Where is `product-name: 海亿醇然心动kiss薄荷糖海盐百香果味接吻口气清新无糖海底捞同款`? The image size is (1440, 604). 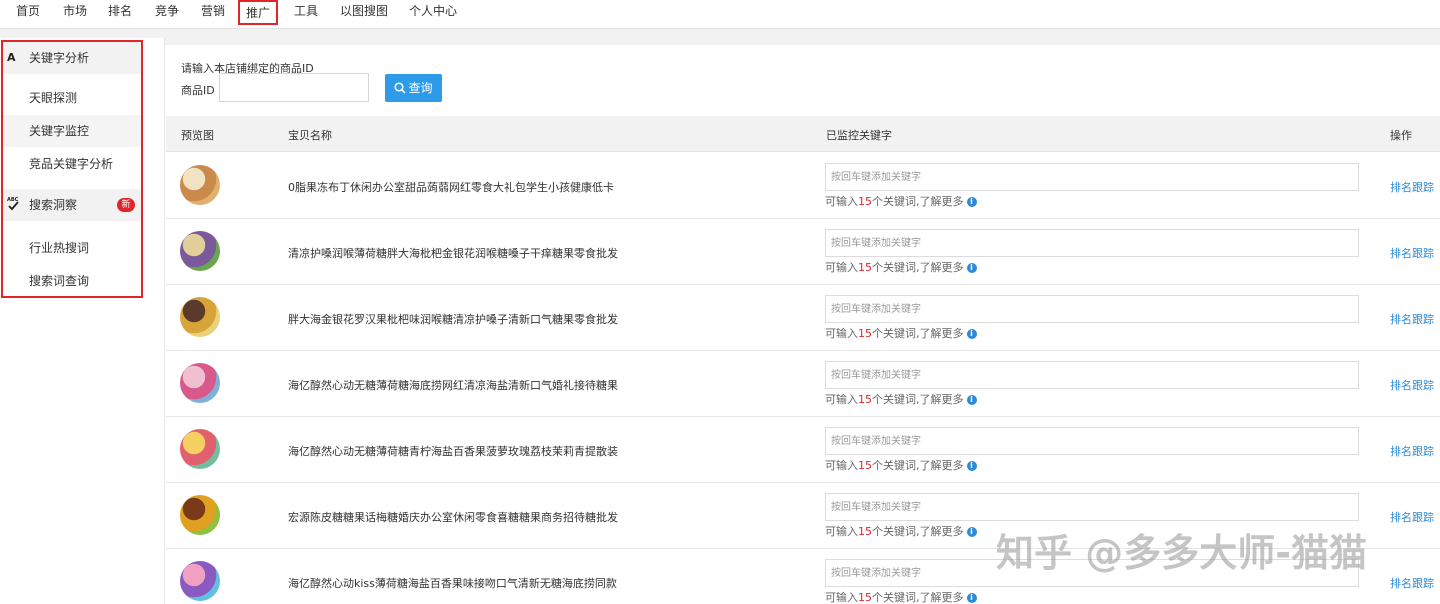
product-name: 海亿醇然心动kiss薄荷糖海盐百香果味接吻口气清新无糖海底捞同款 is located at coordinates (452, 583).